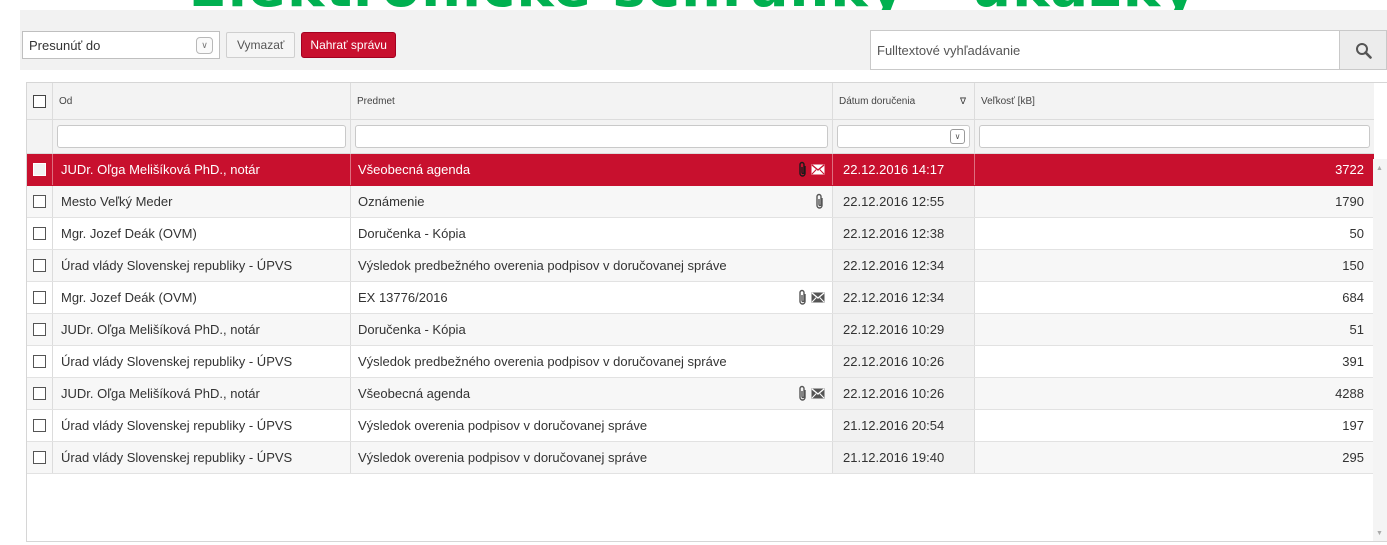 Image resolution: width=1387 pixels, height=545 pixels. What do you see at coordinates (1353, 297) in the screenshot?
I see `cell-size: 684` at bounding box center [1353, 297].